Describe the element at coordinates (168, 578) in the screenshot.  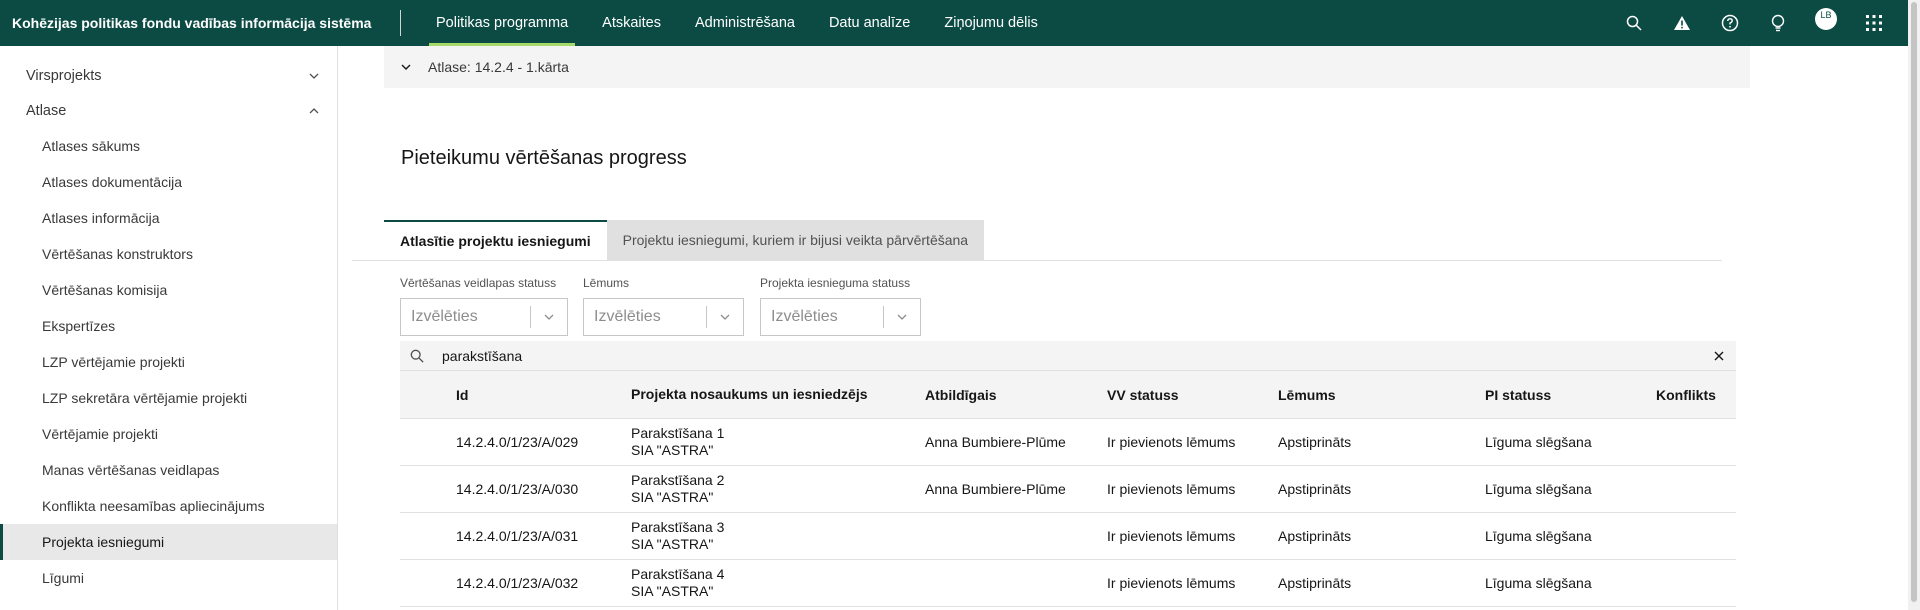
I see `sidebar-item-ligumi: Līgumi` at that location.